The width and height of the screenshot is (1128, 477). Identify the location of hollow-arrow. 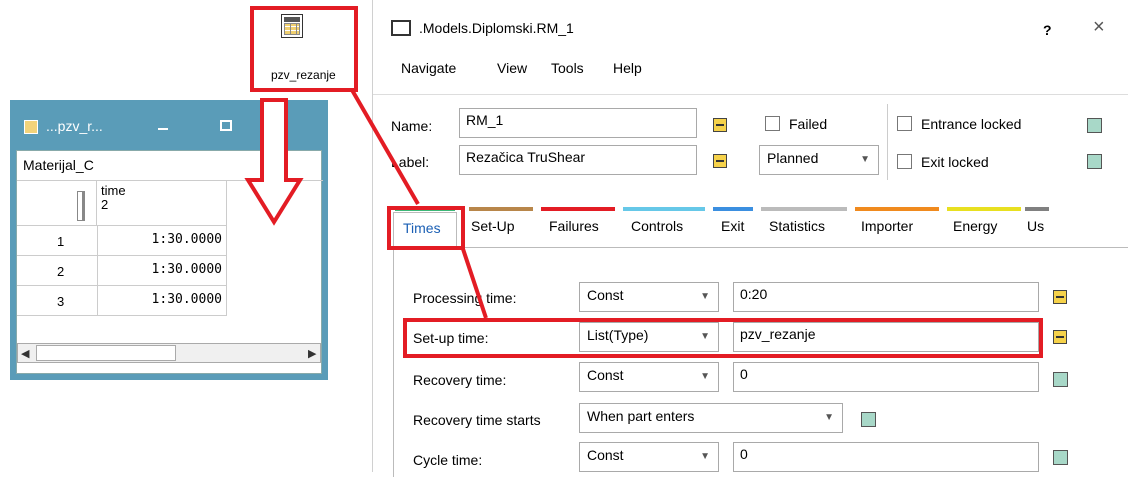
(274, 162).